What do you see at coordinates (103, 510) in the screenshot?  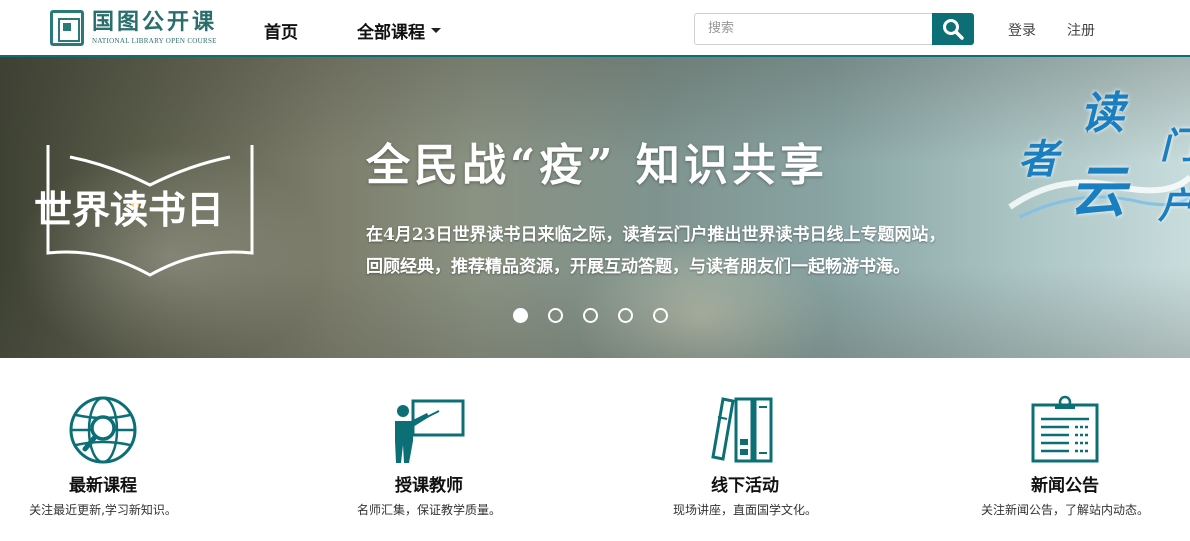 I see `feature-desc: 关注最近更新,学习新知识。` at bounding box center [103, 510].